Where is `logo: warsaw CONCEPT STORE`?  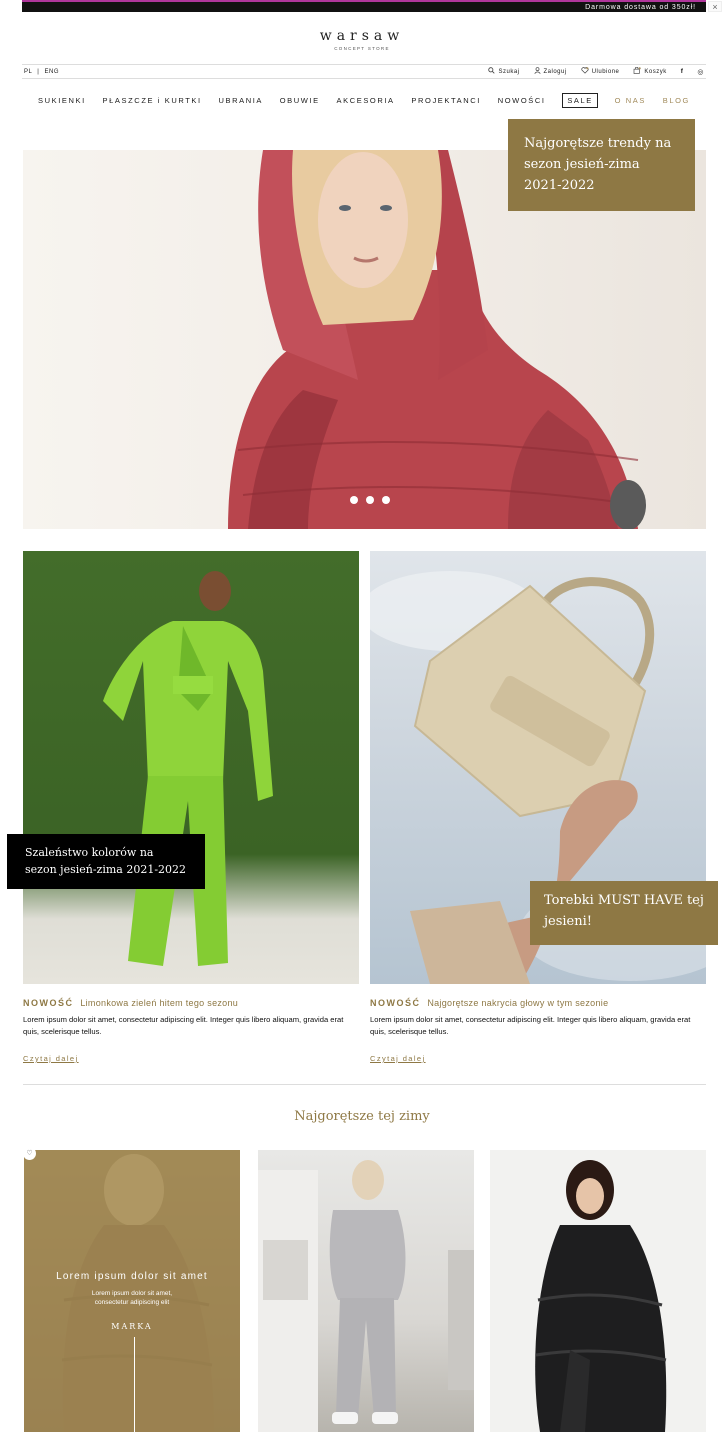
logo: warsaw CONCEPT STORE is located at coordinates (362, 39).